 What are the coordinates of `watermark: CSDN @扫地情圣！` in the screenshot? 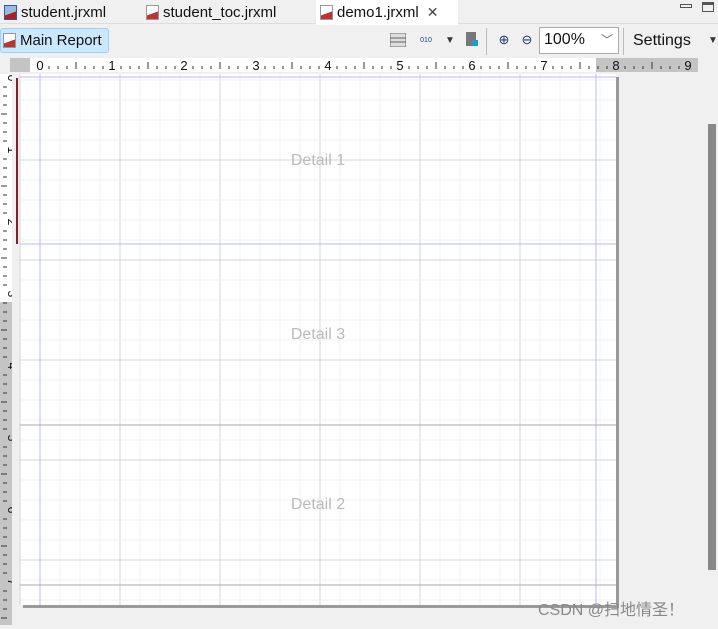 It's located at (611, 610).